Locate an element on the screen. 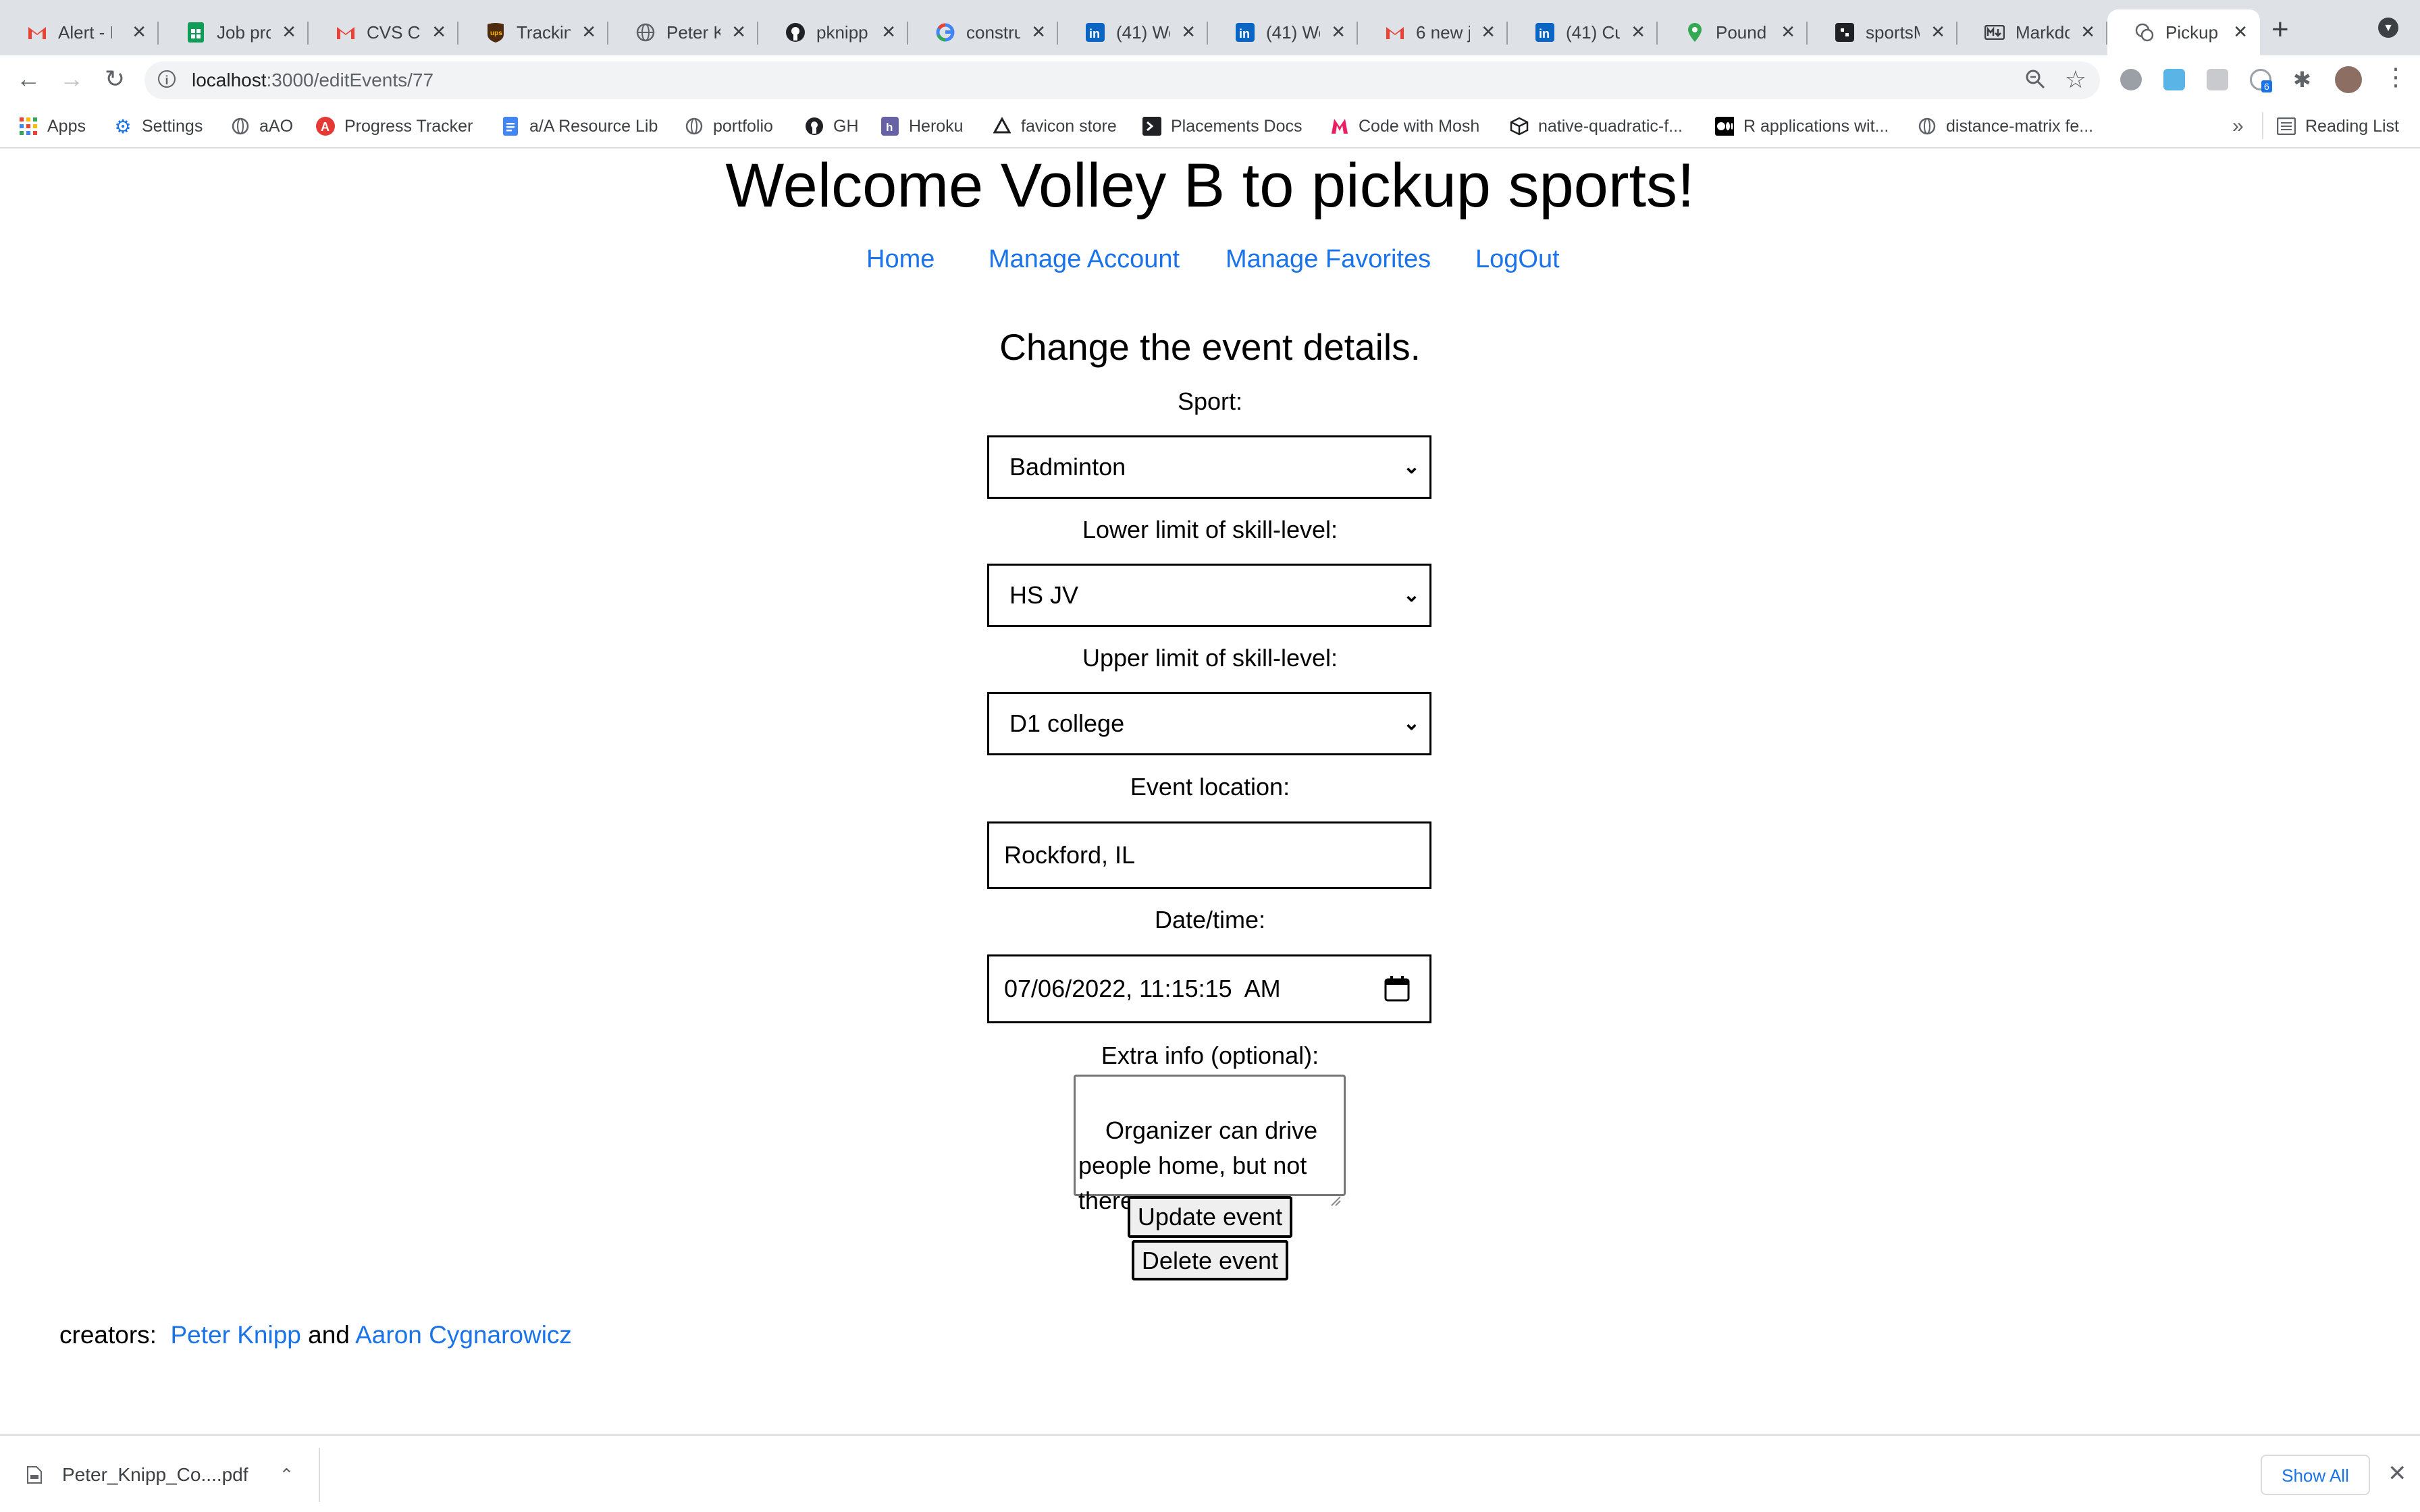  browser-tab: Markdo ✕ is located at coordinates (2032, 32).